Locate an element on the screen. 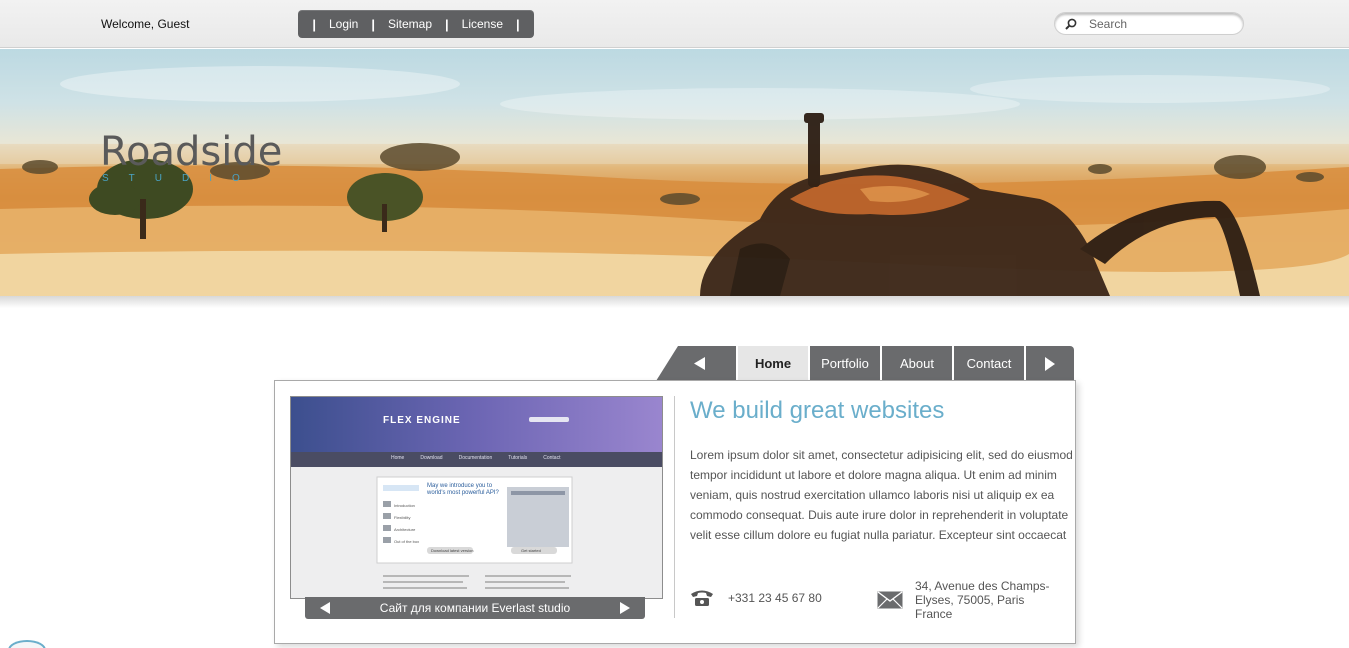 Image resolution: width=1349 pixels, height=648 pixels. preview-nav-item: Documentation is located at coordinates (475, 458).